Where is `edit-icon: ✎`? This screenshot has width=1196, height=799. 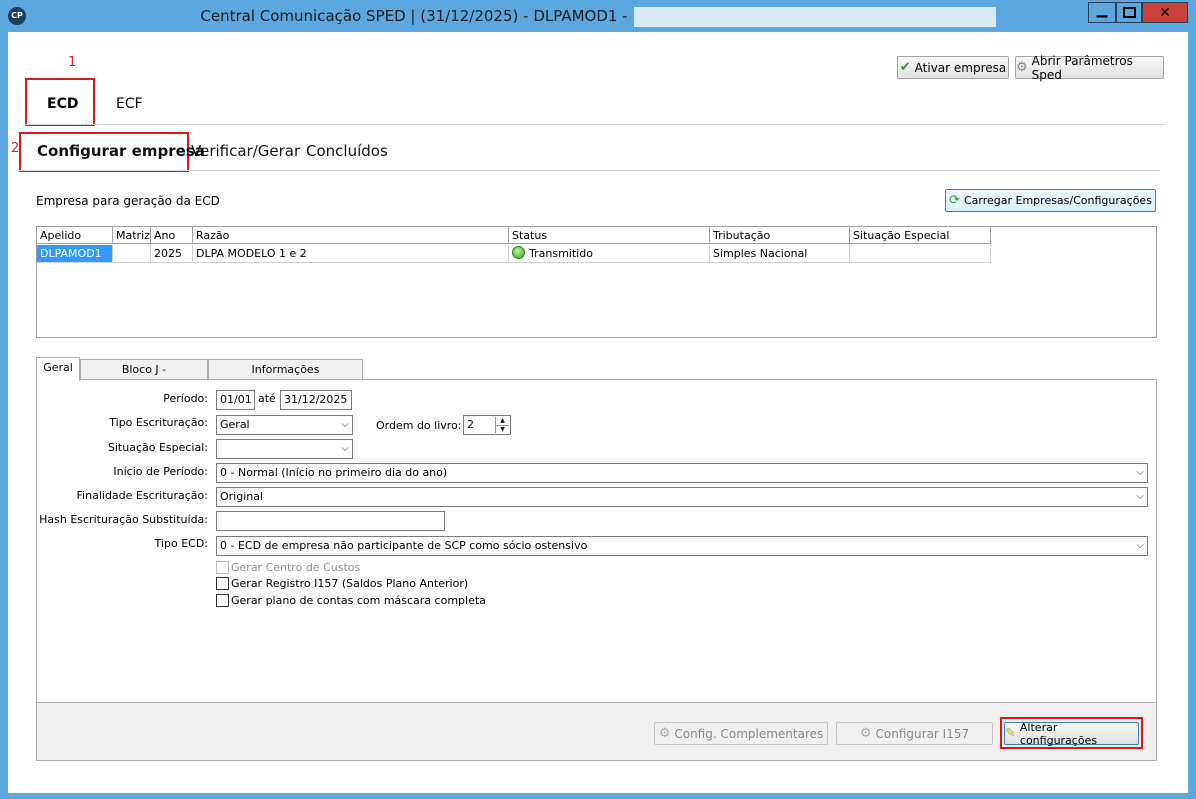
edit-icon: ✎ is located at coordinates (1010, 733).